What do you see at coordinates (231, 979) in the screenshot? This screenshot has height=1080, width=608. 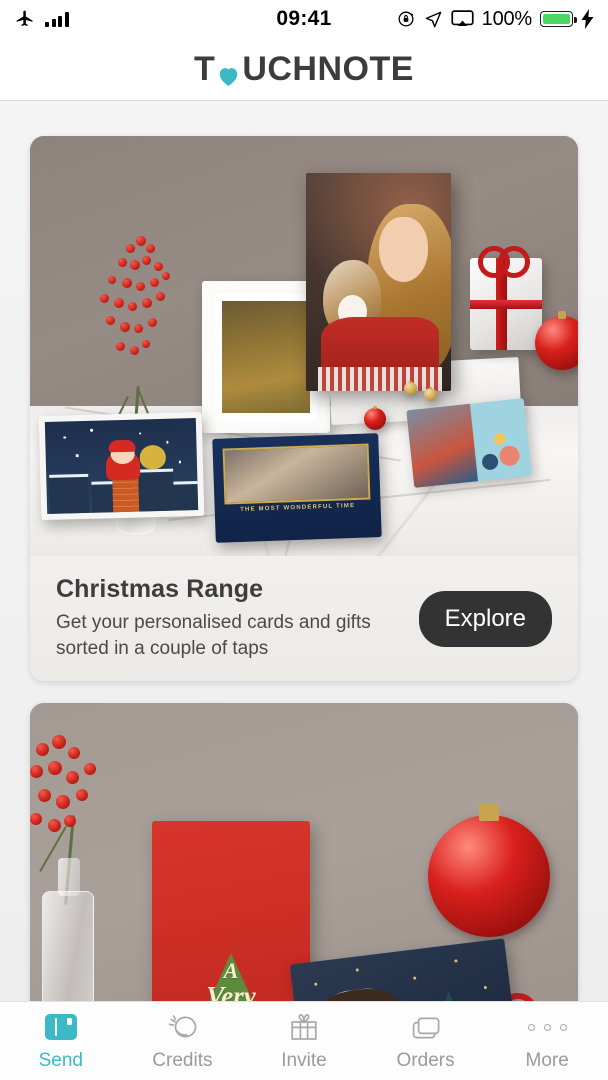 I see `merry-christmas-card-text: A Very Merry Christmas` at bounding box center [231, 979].